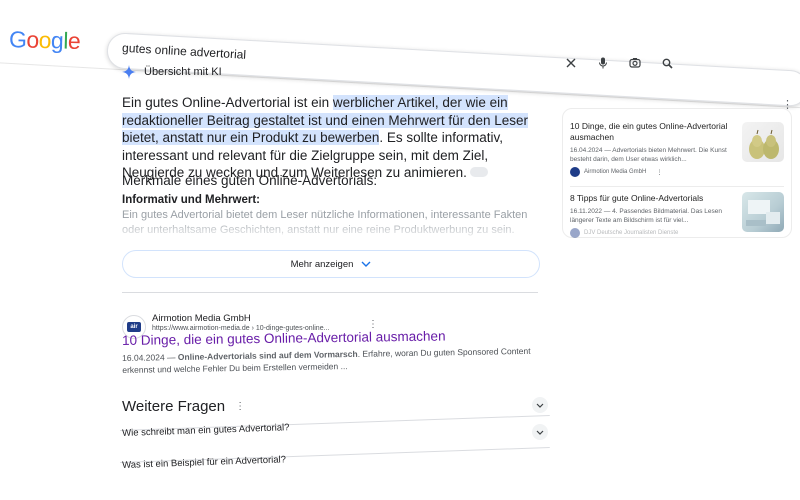 The height and width of the screenshot is (500, 800). Describe the element at coordinates (763, 212) in the screenshot. I see `office-thumbnail` at that location.